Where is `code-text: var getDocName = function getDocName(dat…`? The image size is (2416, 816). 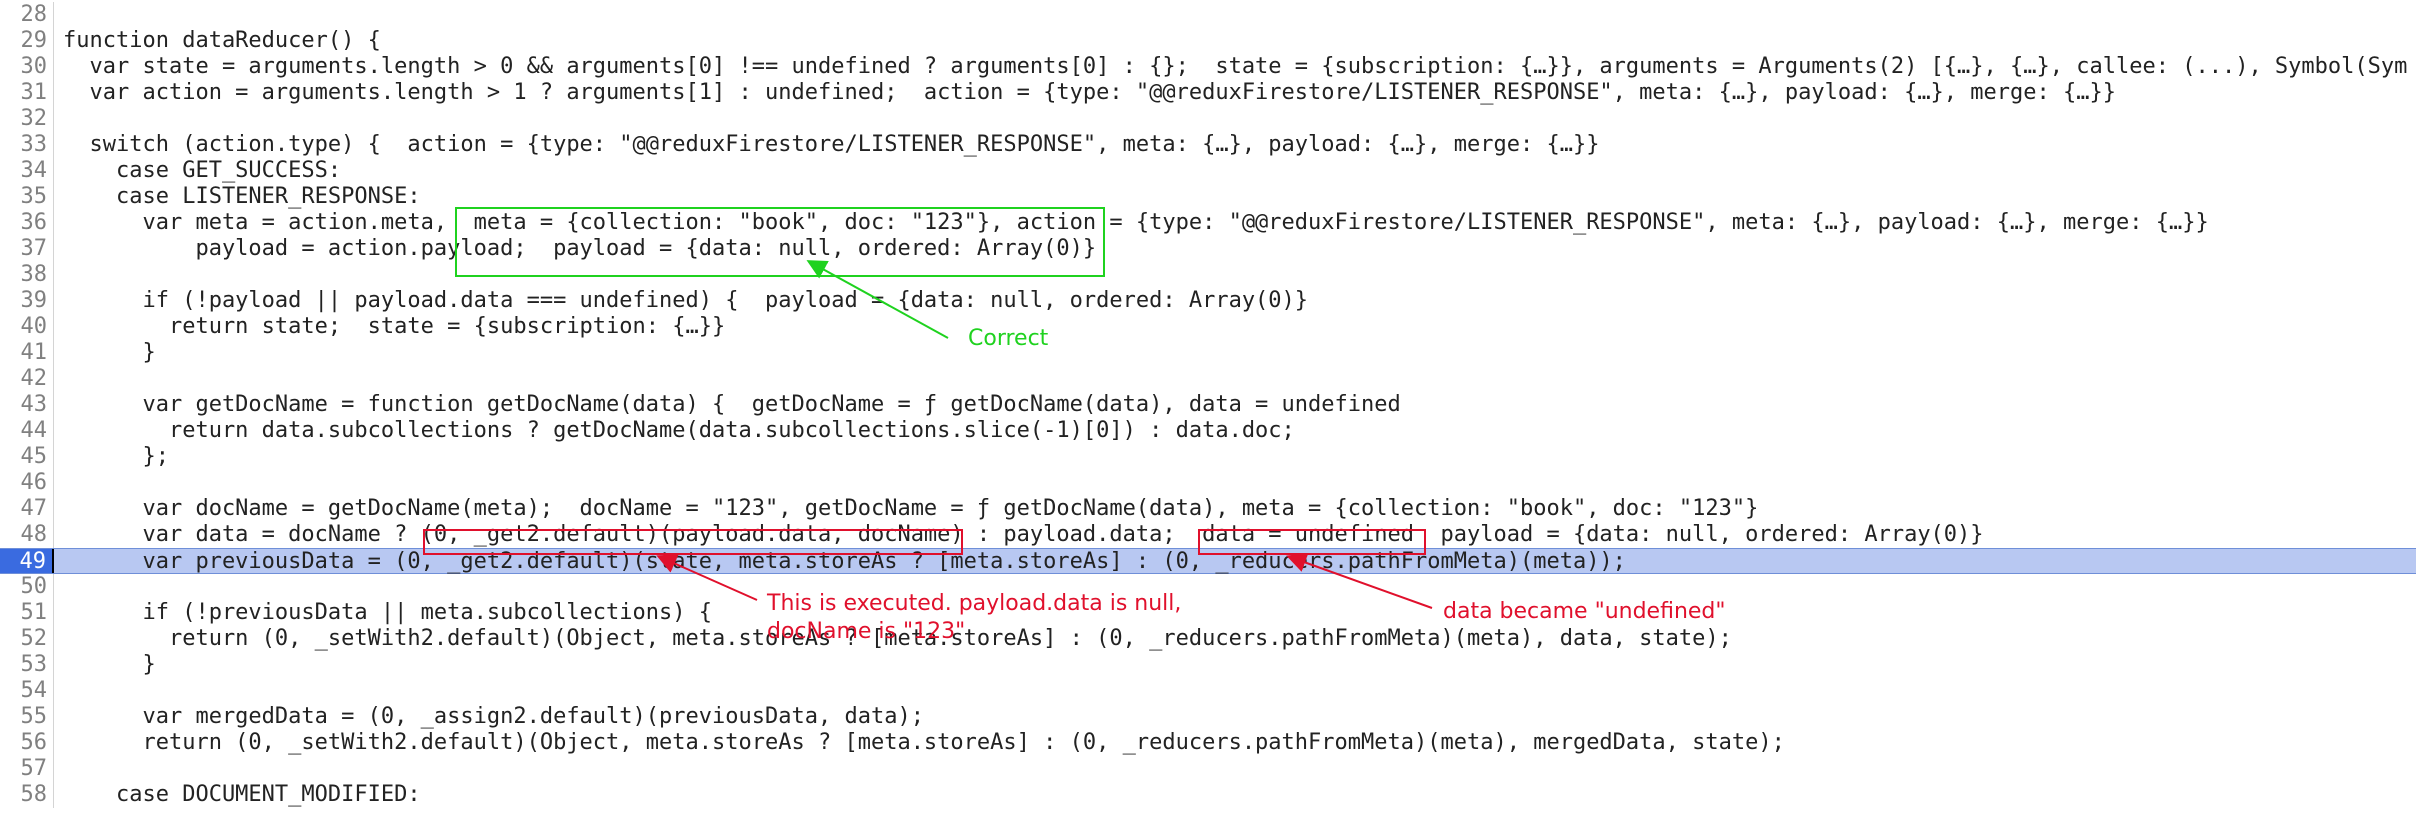
code-text: var getDocName = function getDocName(dat… is located at coordinates (732, 404).